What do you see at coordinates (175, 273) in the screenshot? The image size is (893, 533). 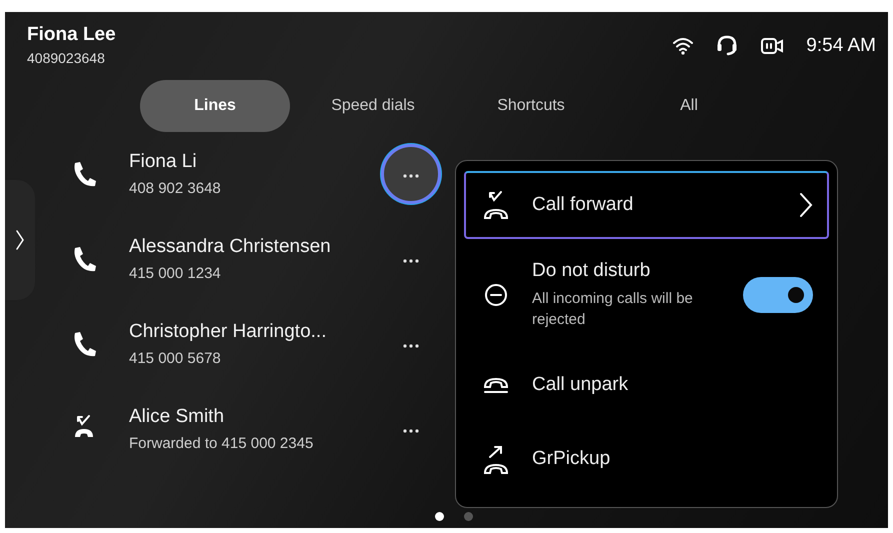 I see `line-detail: 415 000 1234` at bounding box center [175, 273].